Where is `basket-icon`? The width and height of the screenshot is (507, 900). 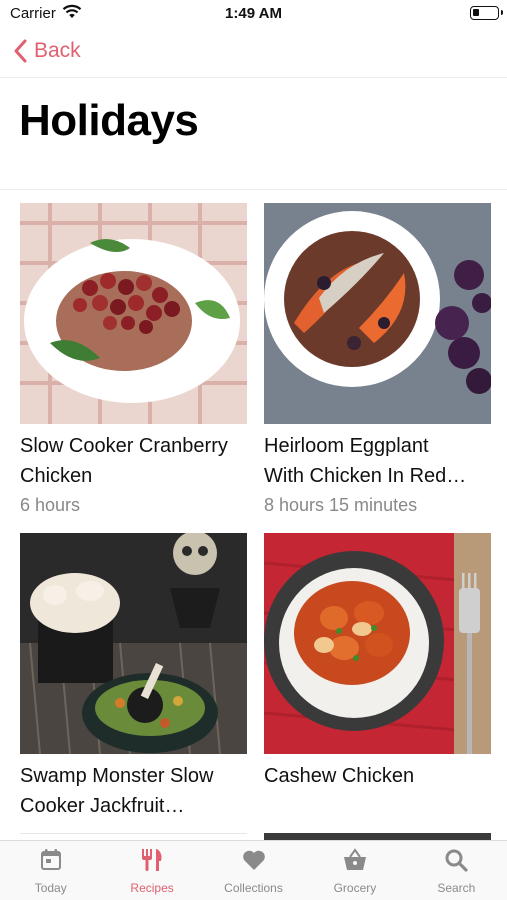 basket-icon is located at coordinates (354, 859).